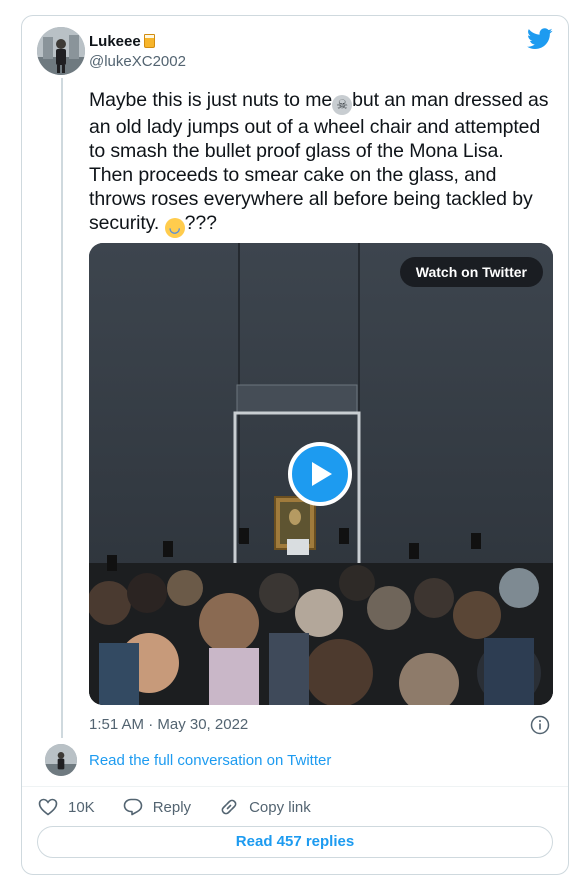 The width and height of the screenshot is (586, 882). Describe the element at coordinates (210, 760) in the screenshot. I see `read-conversation-link: Read the full conversation on Twitter` at that location.